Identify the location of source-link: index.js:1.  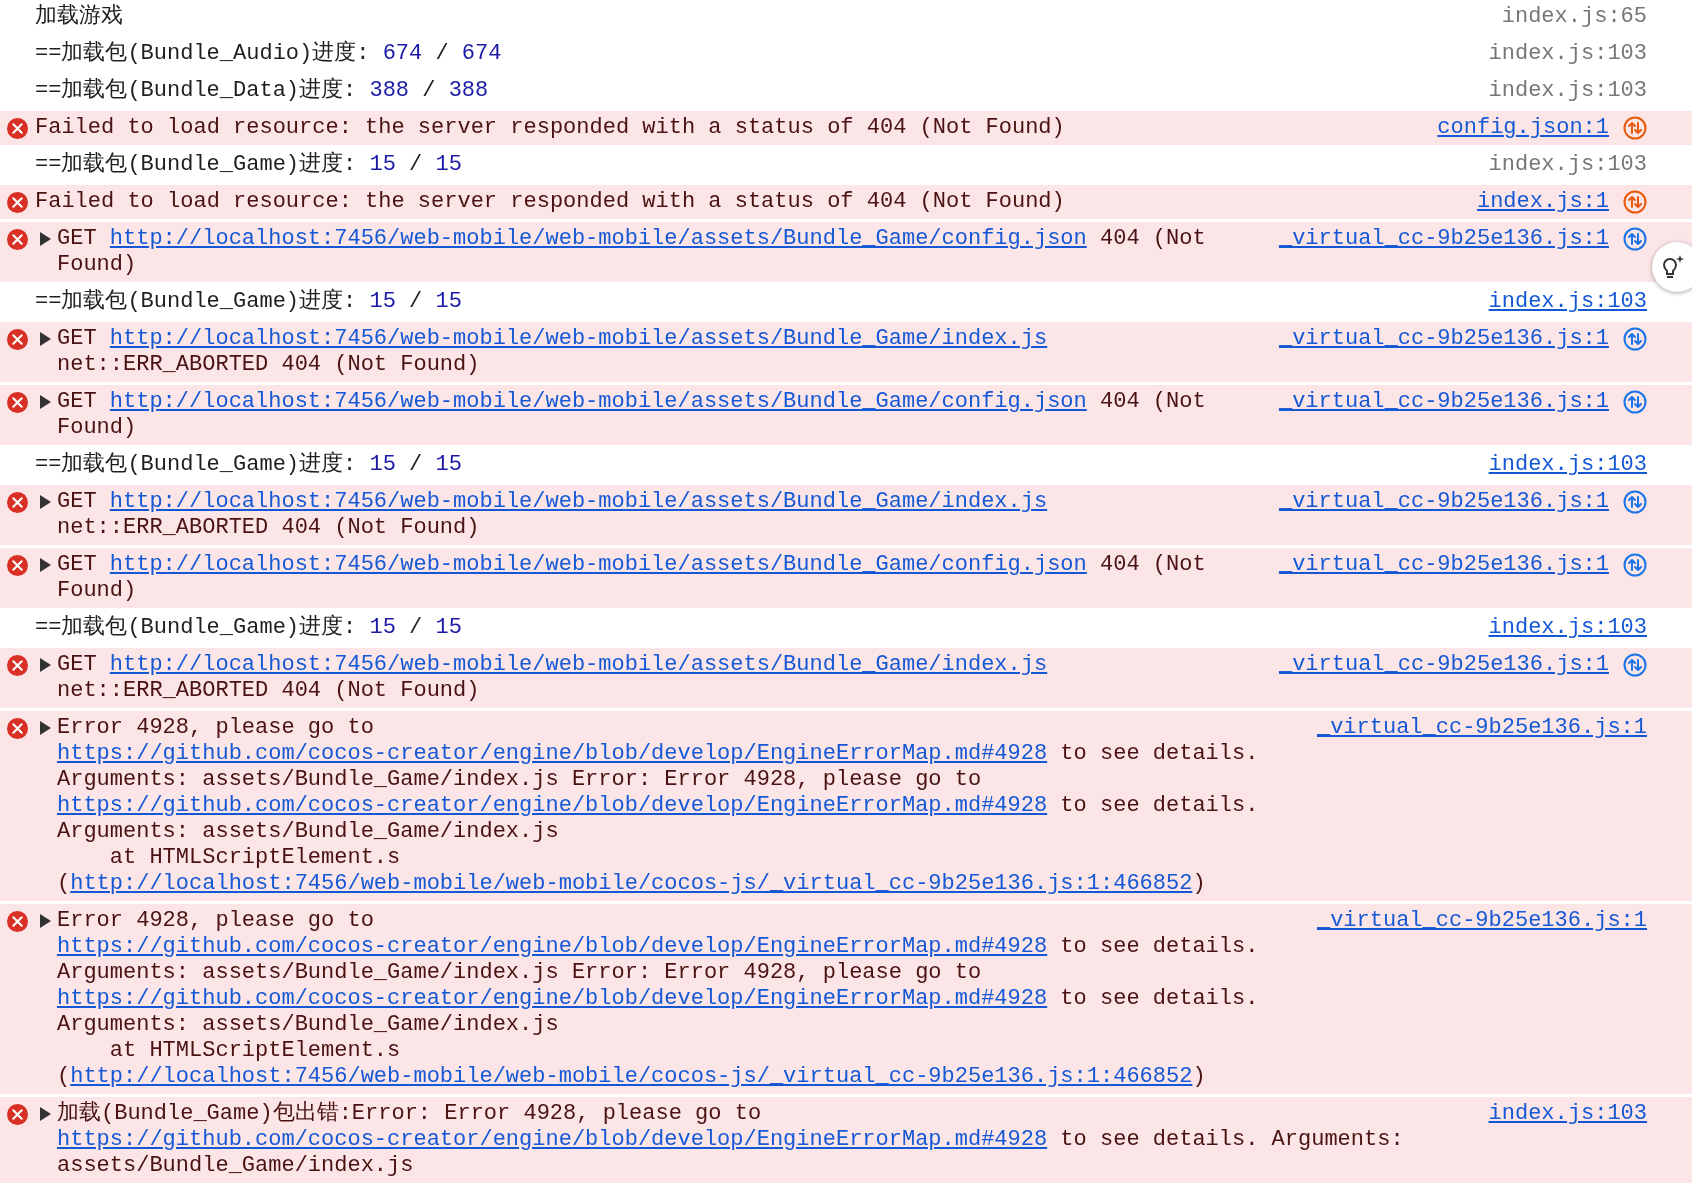
(1542, 202).